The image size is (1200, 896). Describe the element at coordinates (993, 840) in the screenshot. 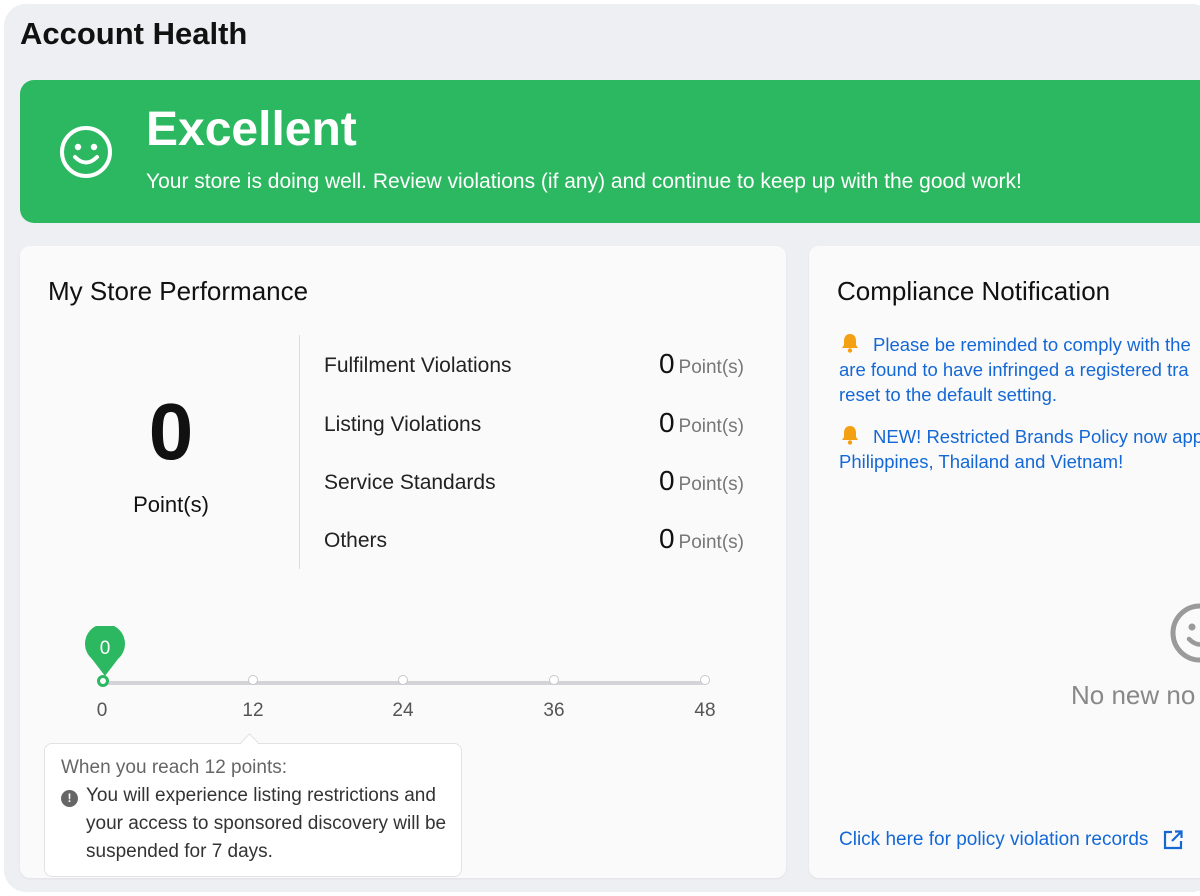

I see `policy-violation-records-link: Click here for policy violation records` at that location.